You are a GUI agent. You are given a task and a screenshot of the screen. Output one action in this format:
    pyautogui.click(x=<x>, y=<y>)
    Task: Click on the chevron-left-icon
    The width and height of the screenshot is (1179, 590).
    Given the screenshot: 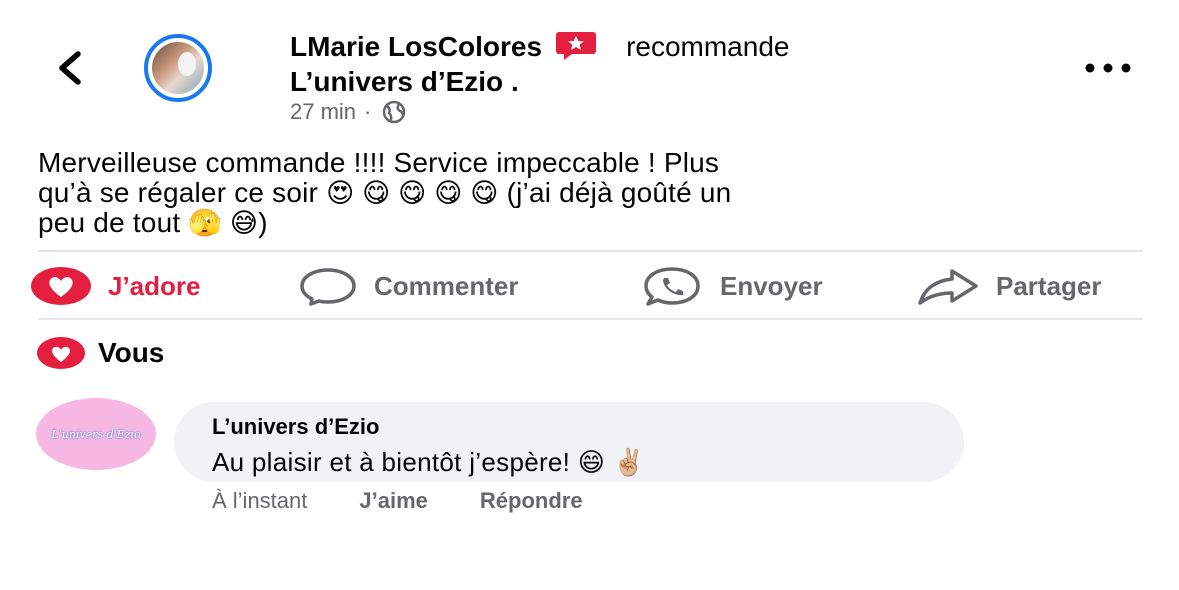 What is the action you would take?
    pyautogui.click(x=70, y=68)
    